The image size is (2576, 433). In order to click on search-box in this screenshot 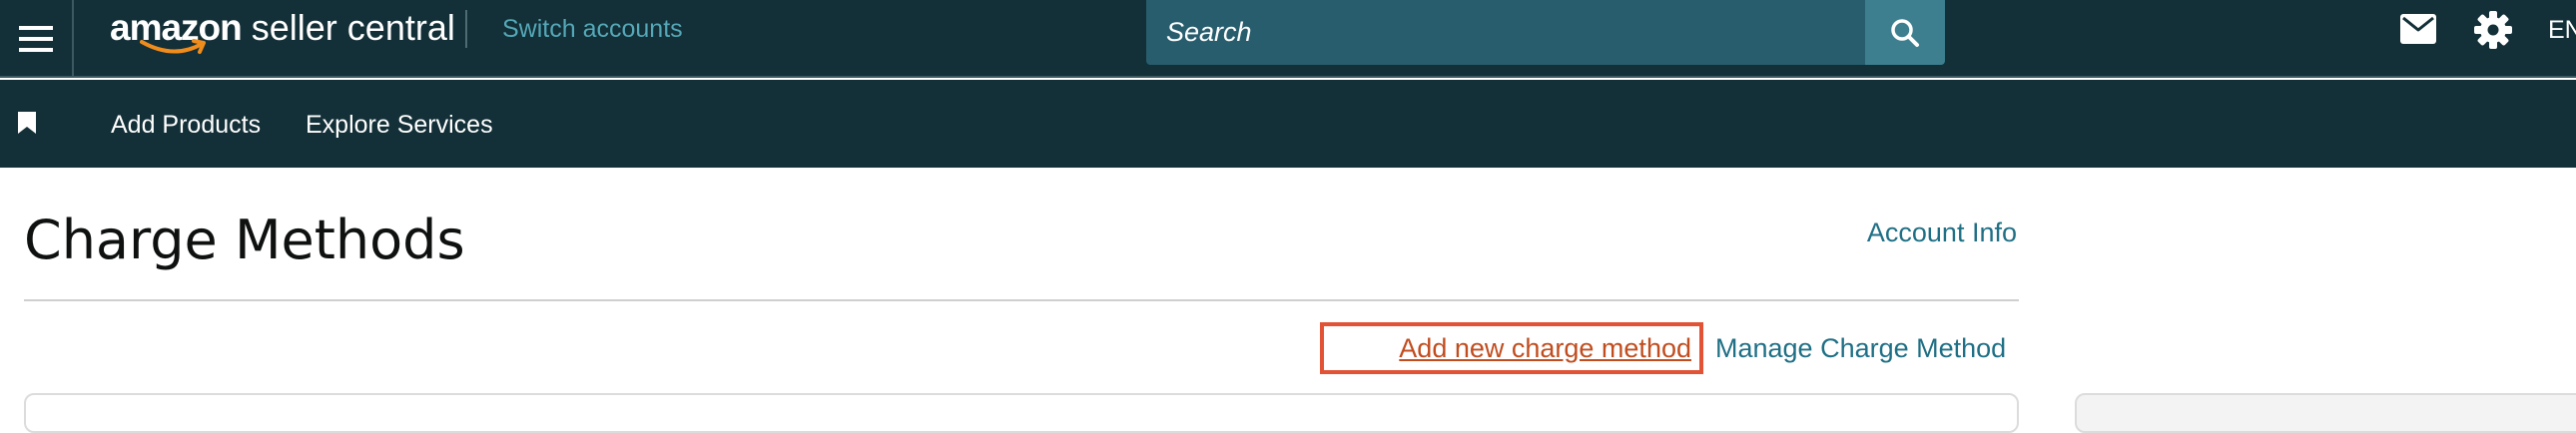, I will do `click(1505, 33)`.